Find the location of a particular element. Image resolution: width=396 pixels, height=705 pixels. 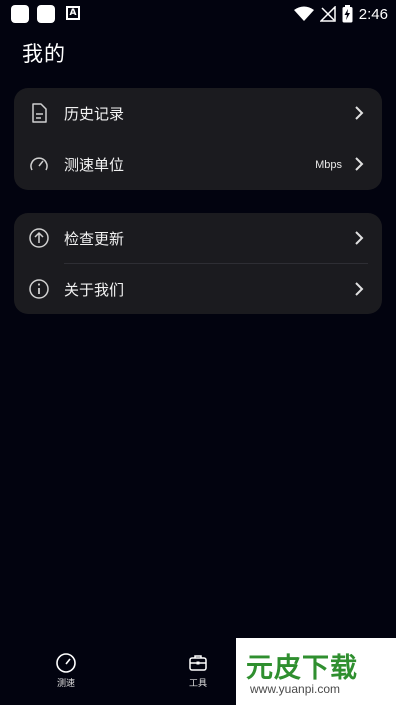

info-icon is located at coordinates (39, 289).